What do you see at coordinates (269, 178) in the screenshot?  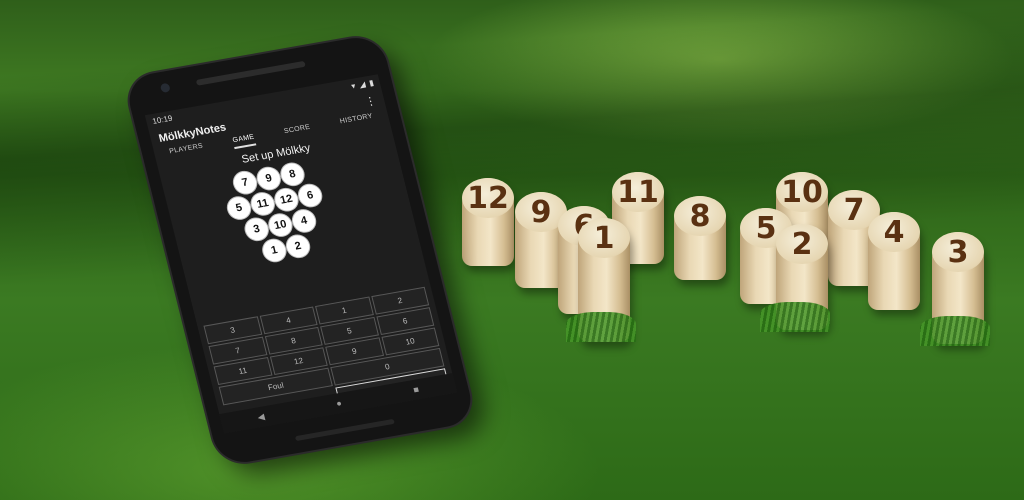 I see `pin-button-9: 9` at bounding box center [269, 178].